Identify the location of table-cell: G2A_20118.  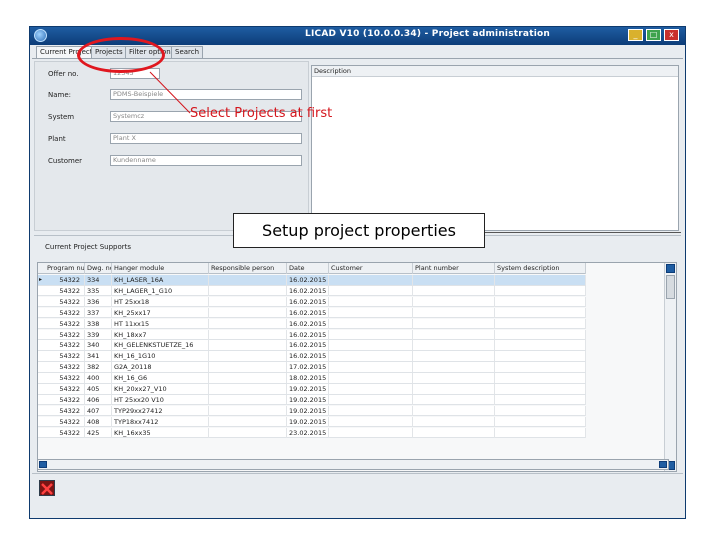
(160, 367).